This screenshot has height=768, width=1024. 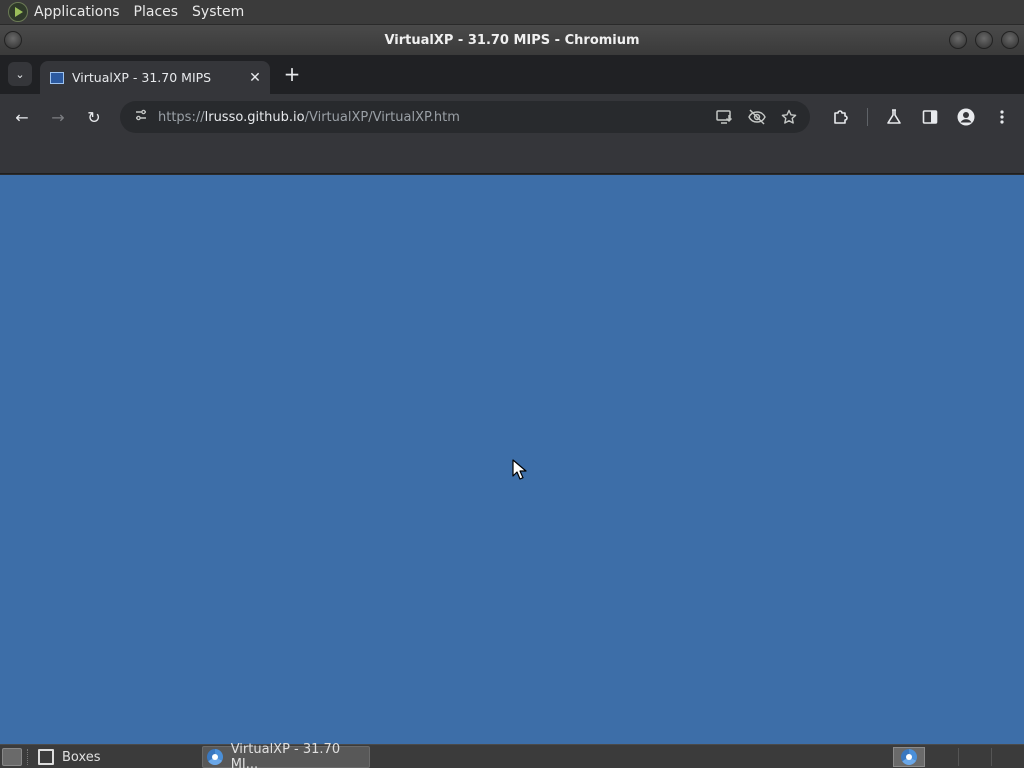 I want to click on browser-tab-active: VirtualXP - 31.70 MIPS ✕, so click(x=155, y=77).